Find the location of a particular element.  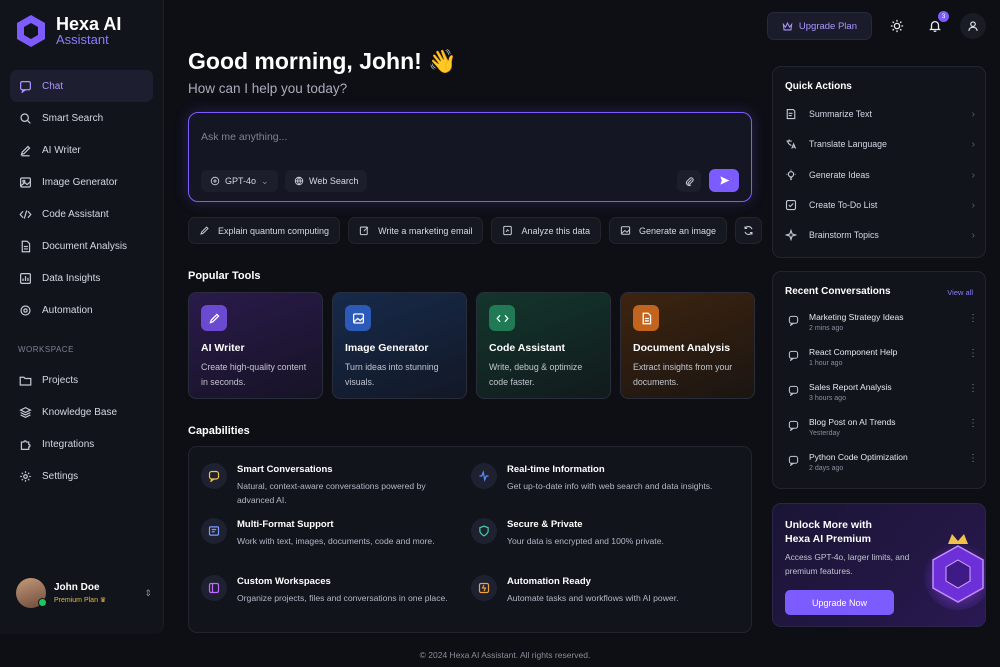

pen-icon is located at coordinates (214, 318).